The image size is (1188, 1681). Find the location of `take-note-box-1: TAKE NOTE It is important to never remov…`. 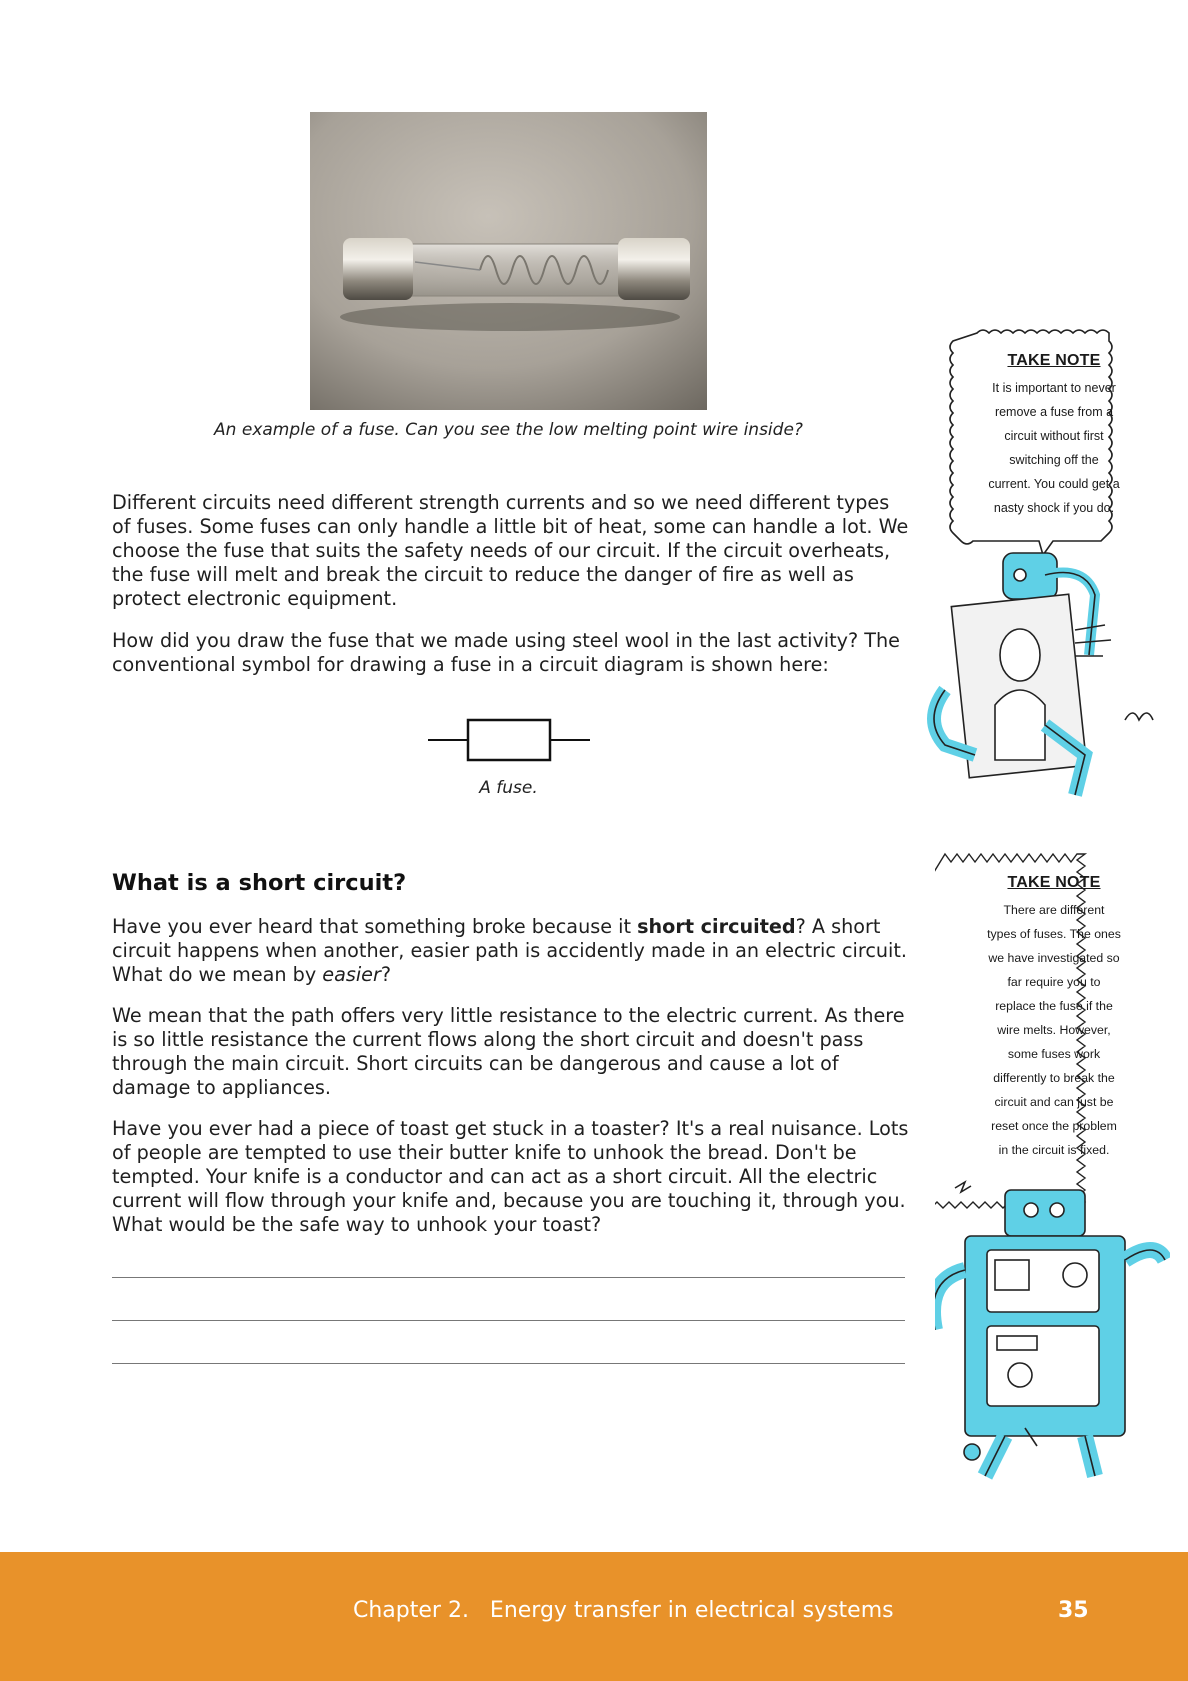

take-note-box-1: TAKE NOTE It is important to never remov… is located at coordinates (1054, 436).